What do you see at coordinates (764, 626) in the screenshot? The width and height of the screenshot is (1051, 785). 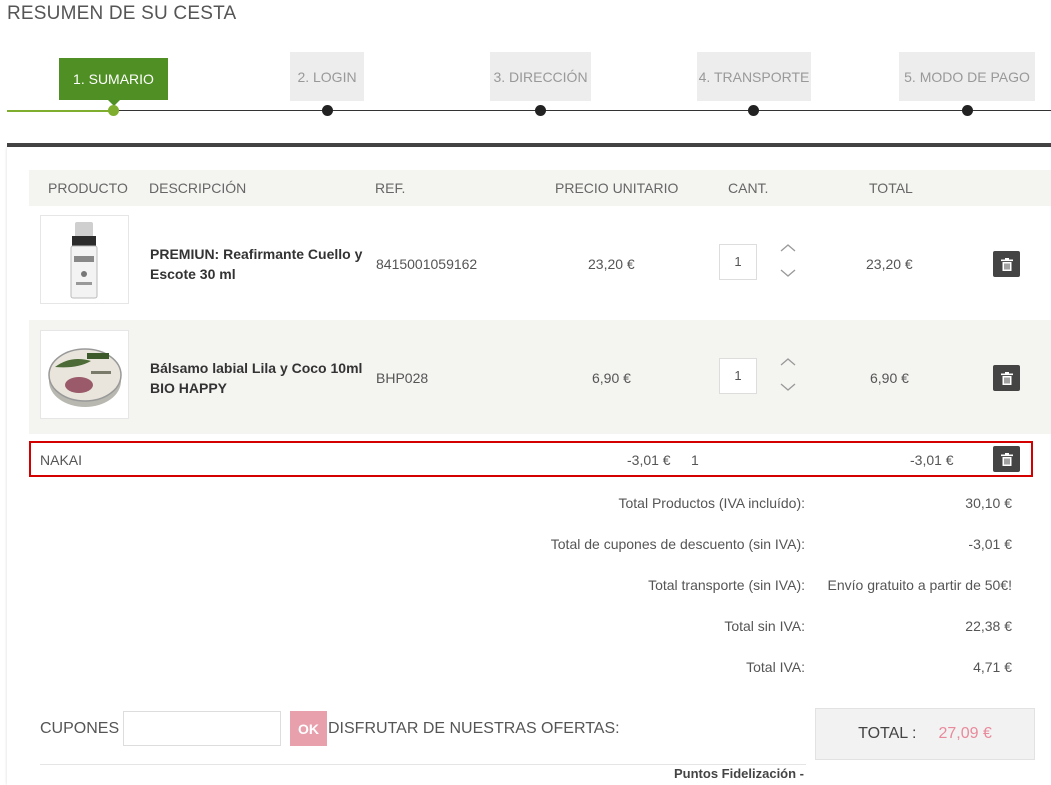 I see `total-without-tax-label: Total sin IVA:` at bounding box center [764, 626].